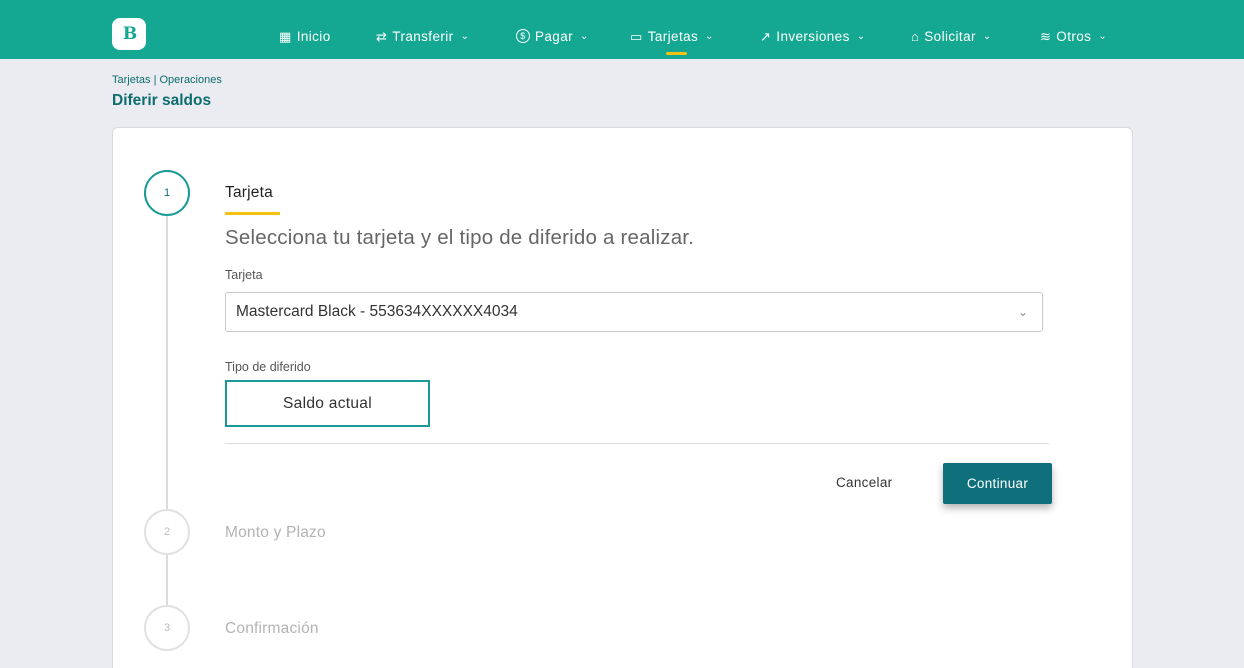 This screenshot has height=668, width=1244. Describe the element at coordinates (377, 311) in the screenshot. I see `card-select-value: Mastercard Black - 553634XXXXXX4034` at that location.